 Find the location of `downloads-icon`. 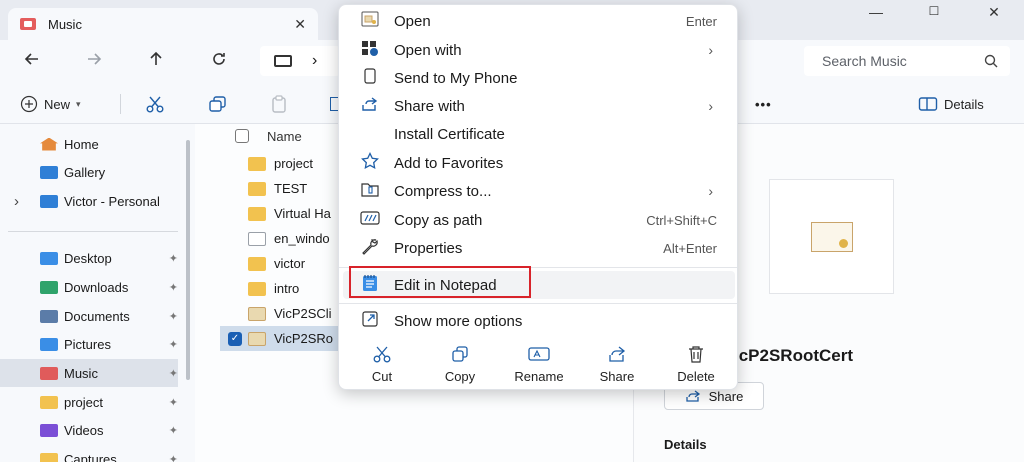

downloads-icon is located at coordinates (49, 287).